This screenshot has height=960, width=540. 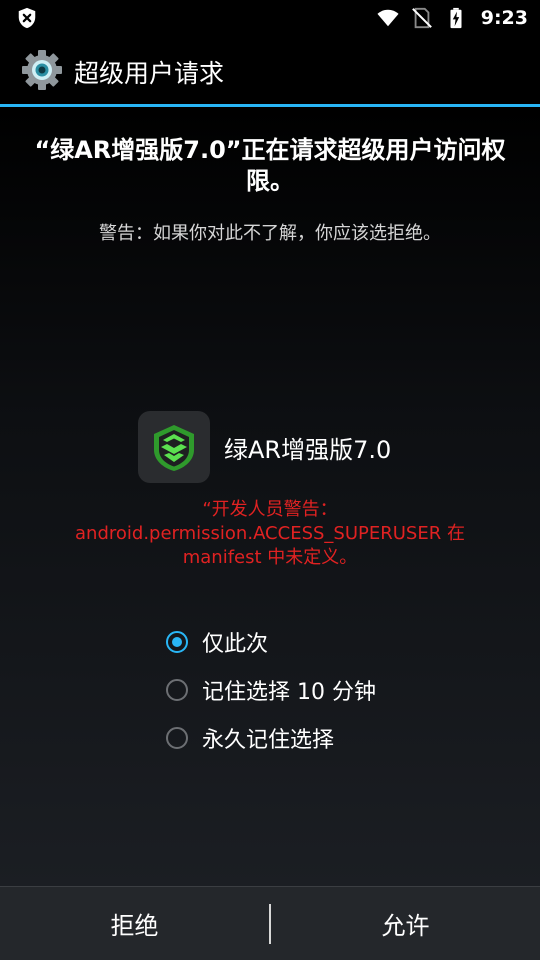 I want to click on requesting-app: 绿AR增强版7.0, so click(x=264, y=447).